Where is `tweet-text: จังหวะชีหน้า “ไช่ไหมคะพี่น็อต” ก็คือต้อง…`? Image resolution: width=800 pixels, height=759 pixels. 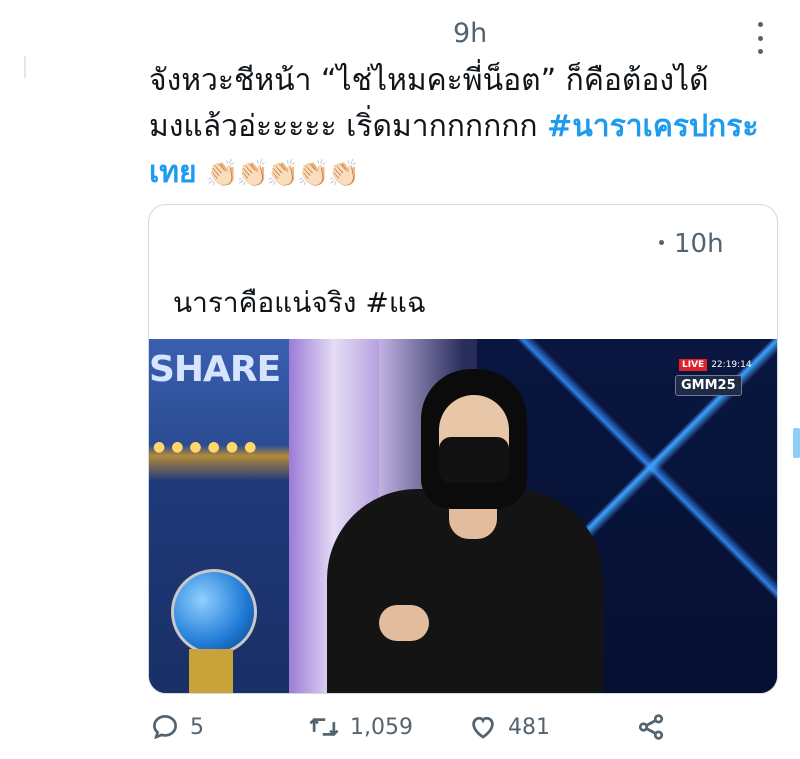
tweet-text: จังหวะชีหน้า “ไช่ไหมคะพี่น็อต” ก็คือต้อง… is located at coordinates (464, 127).